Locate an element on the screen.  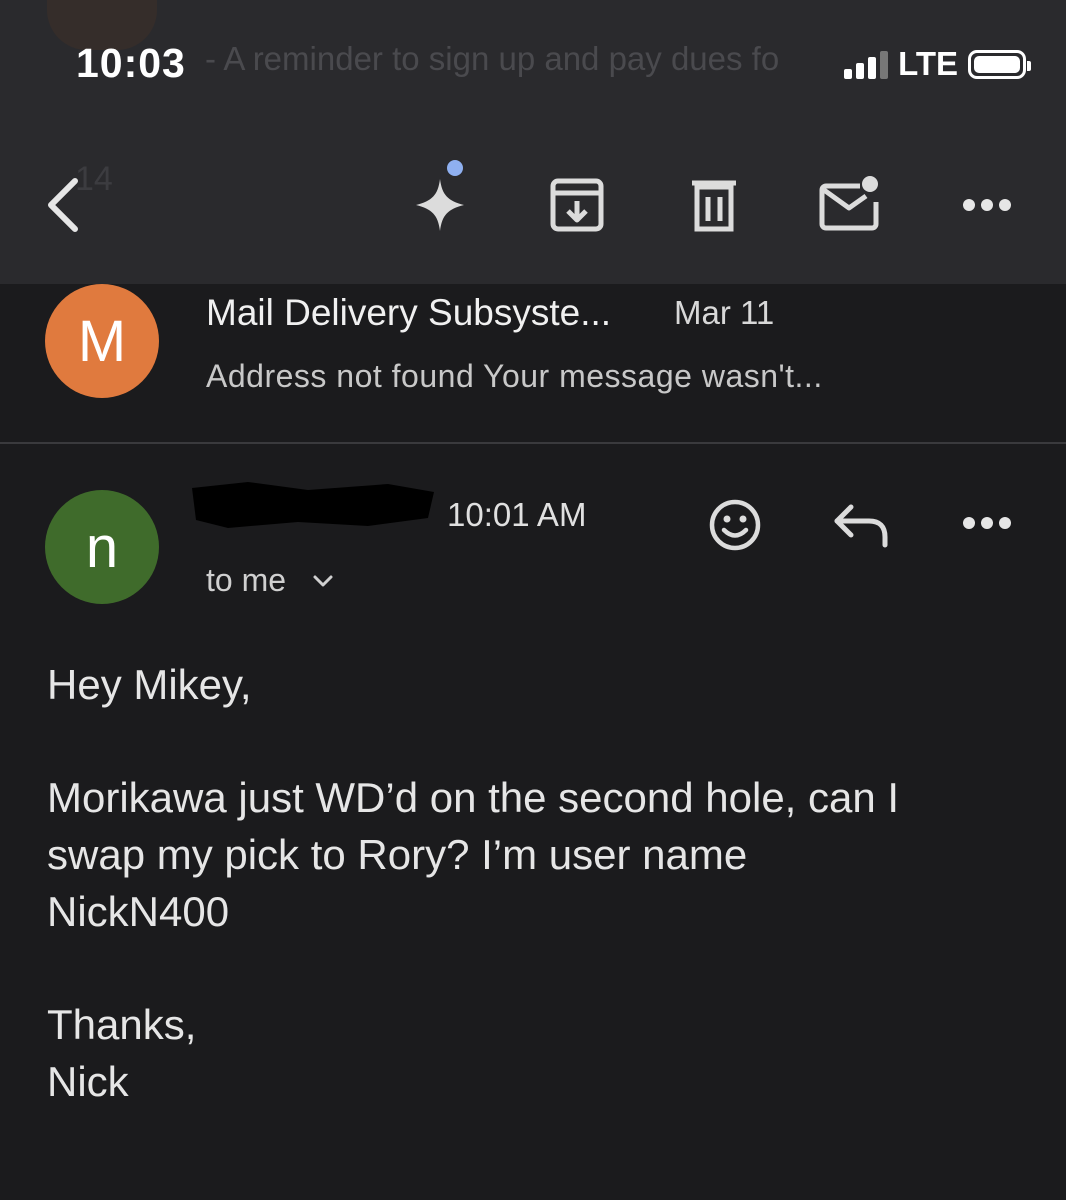
status-indicators: LTE is located at coordinates (937, 64).